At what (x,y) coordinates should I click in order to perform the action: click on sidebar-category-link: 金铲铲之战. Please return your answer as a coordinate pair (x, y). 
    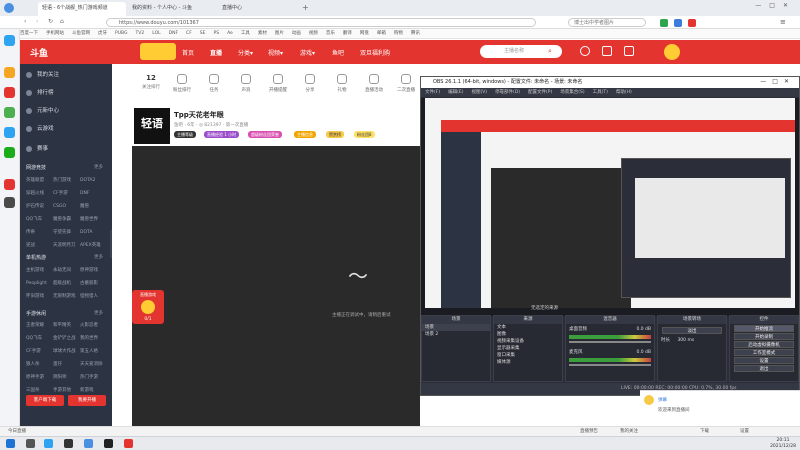
    Looking at the image, I should click on (66, 338).